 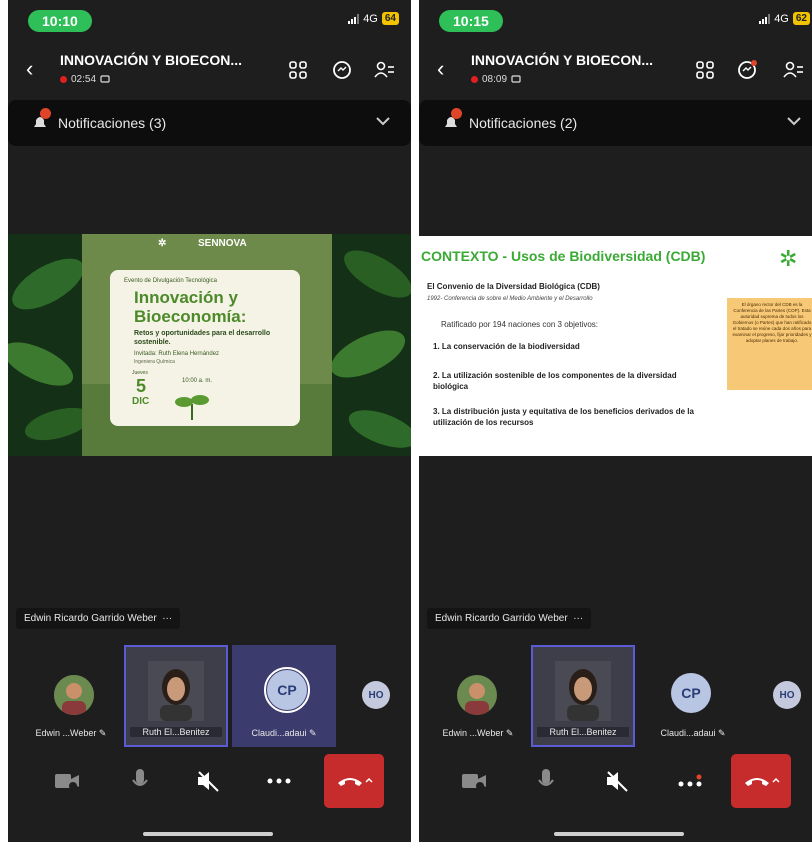 I want to click on notifications-bar: Notificaciones (3), so click(x=209, y=123).